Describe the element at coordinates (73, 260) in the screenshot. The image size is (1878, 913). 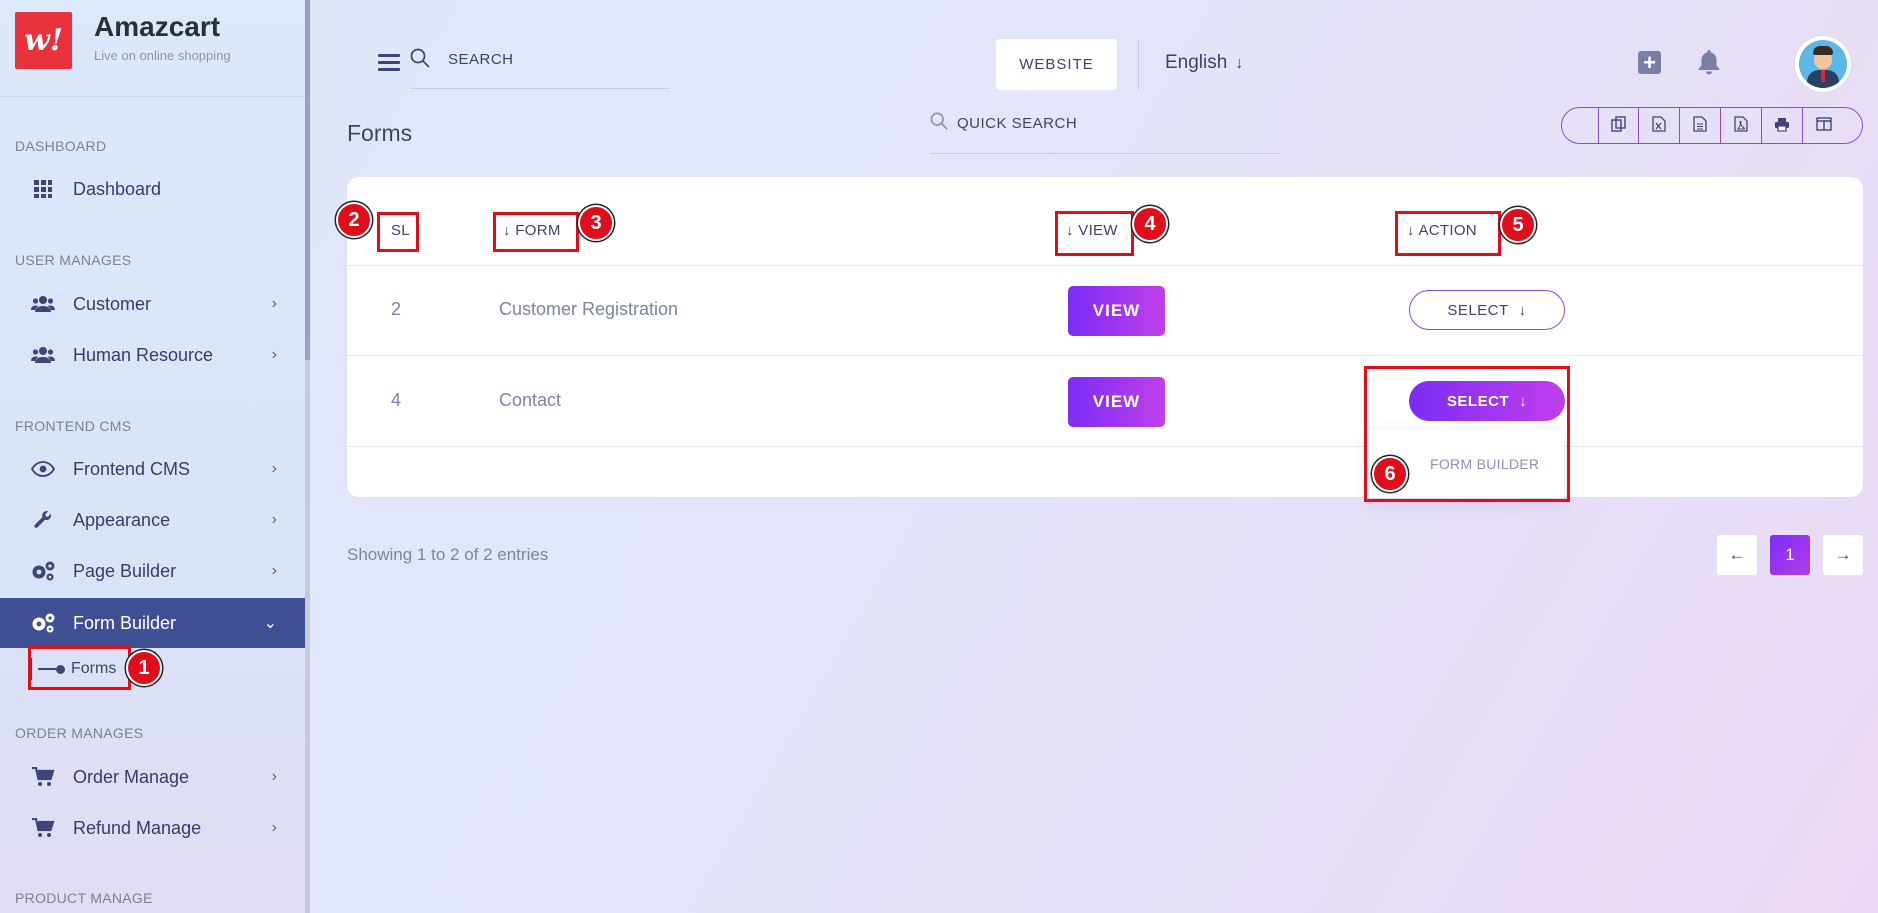
I see `section-title-user-manages: USER MANAGES` at that location.